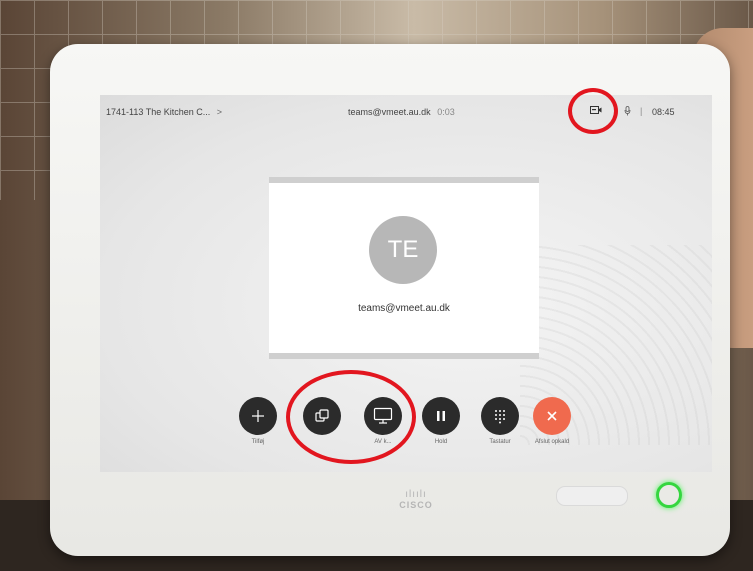 The image size is (753, 571). Describe the element at coordinates (416, 499) in the screenshot. I see `cisco-logo: ılıılı CISCO` at that location.